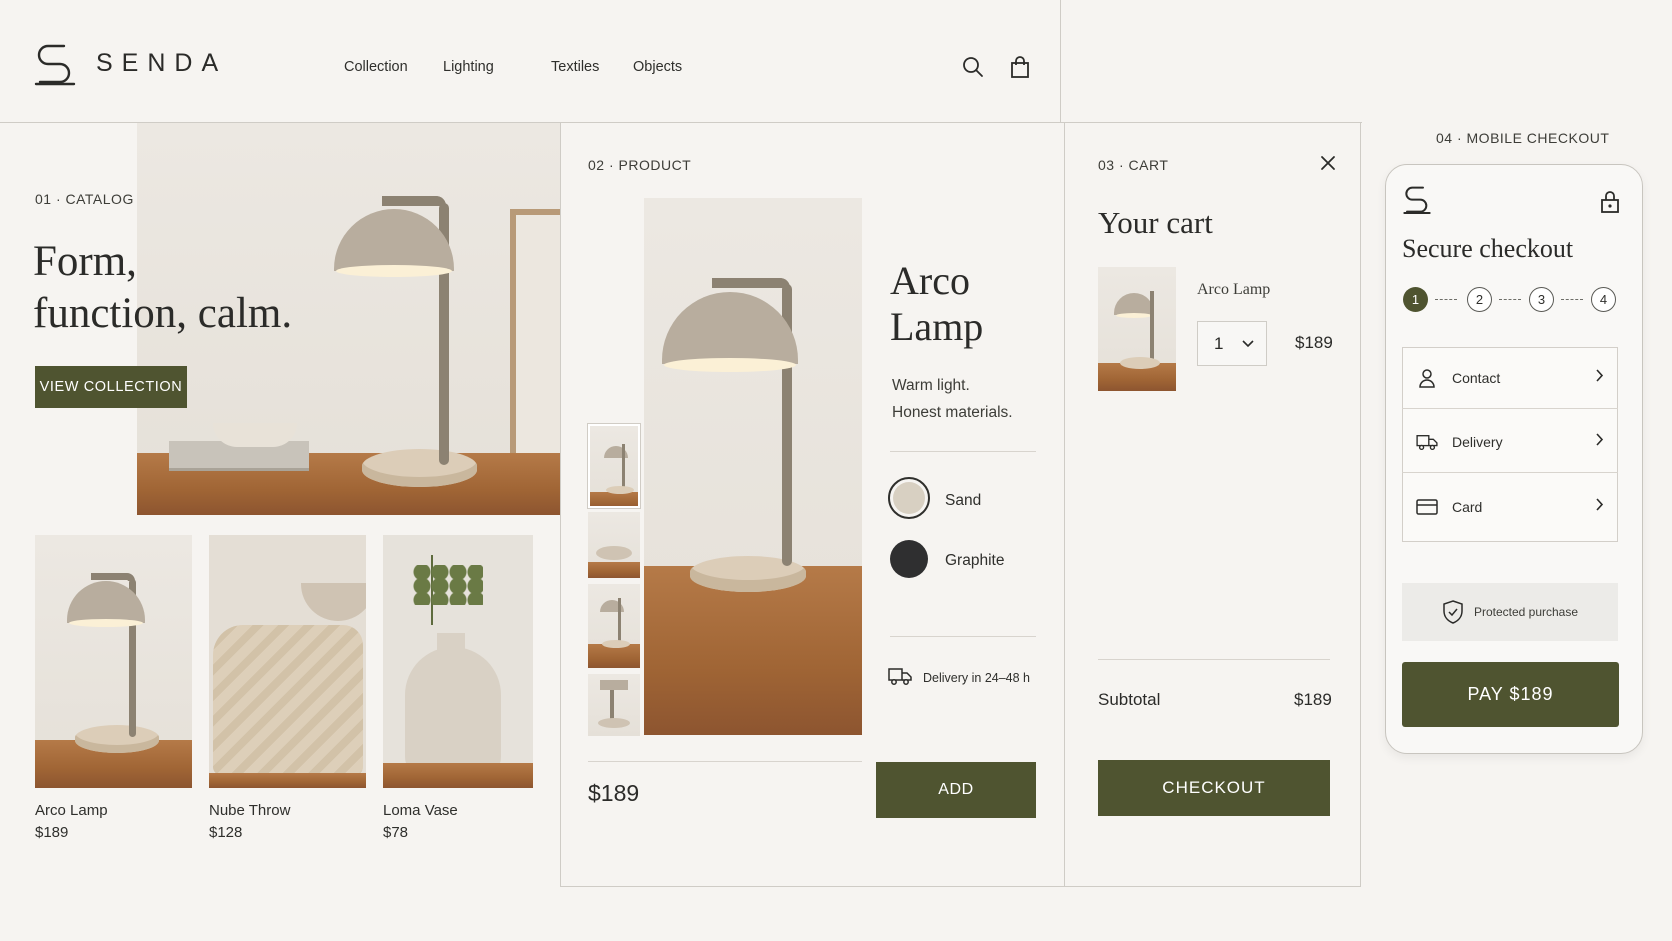 The image size is (1672, 941). What do you see at coordinates (535, 344) in the screenshot?
I see `picture-frame` at bounding box center [535, 344].